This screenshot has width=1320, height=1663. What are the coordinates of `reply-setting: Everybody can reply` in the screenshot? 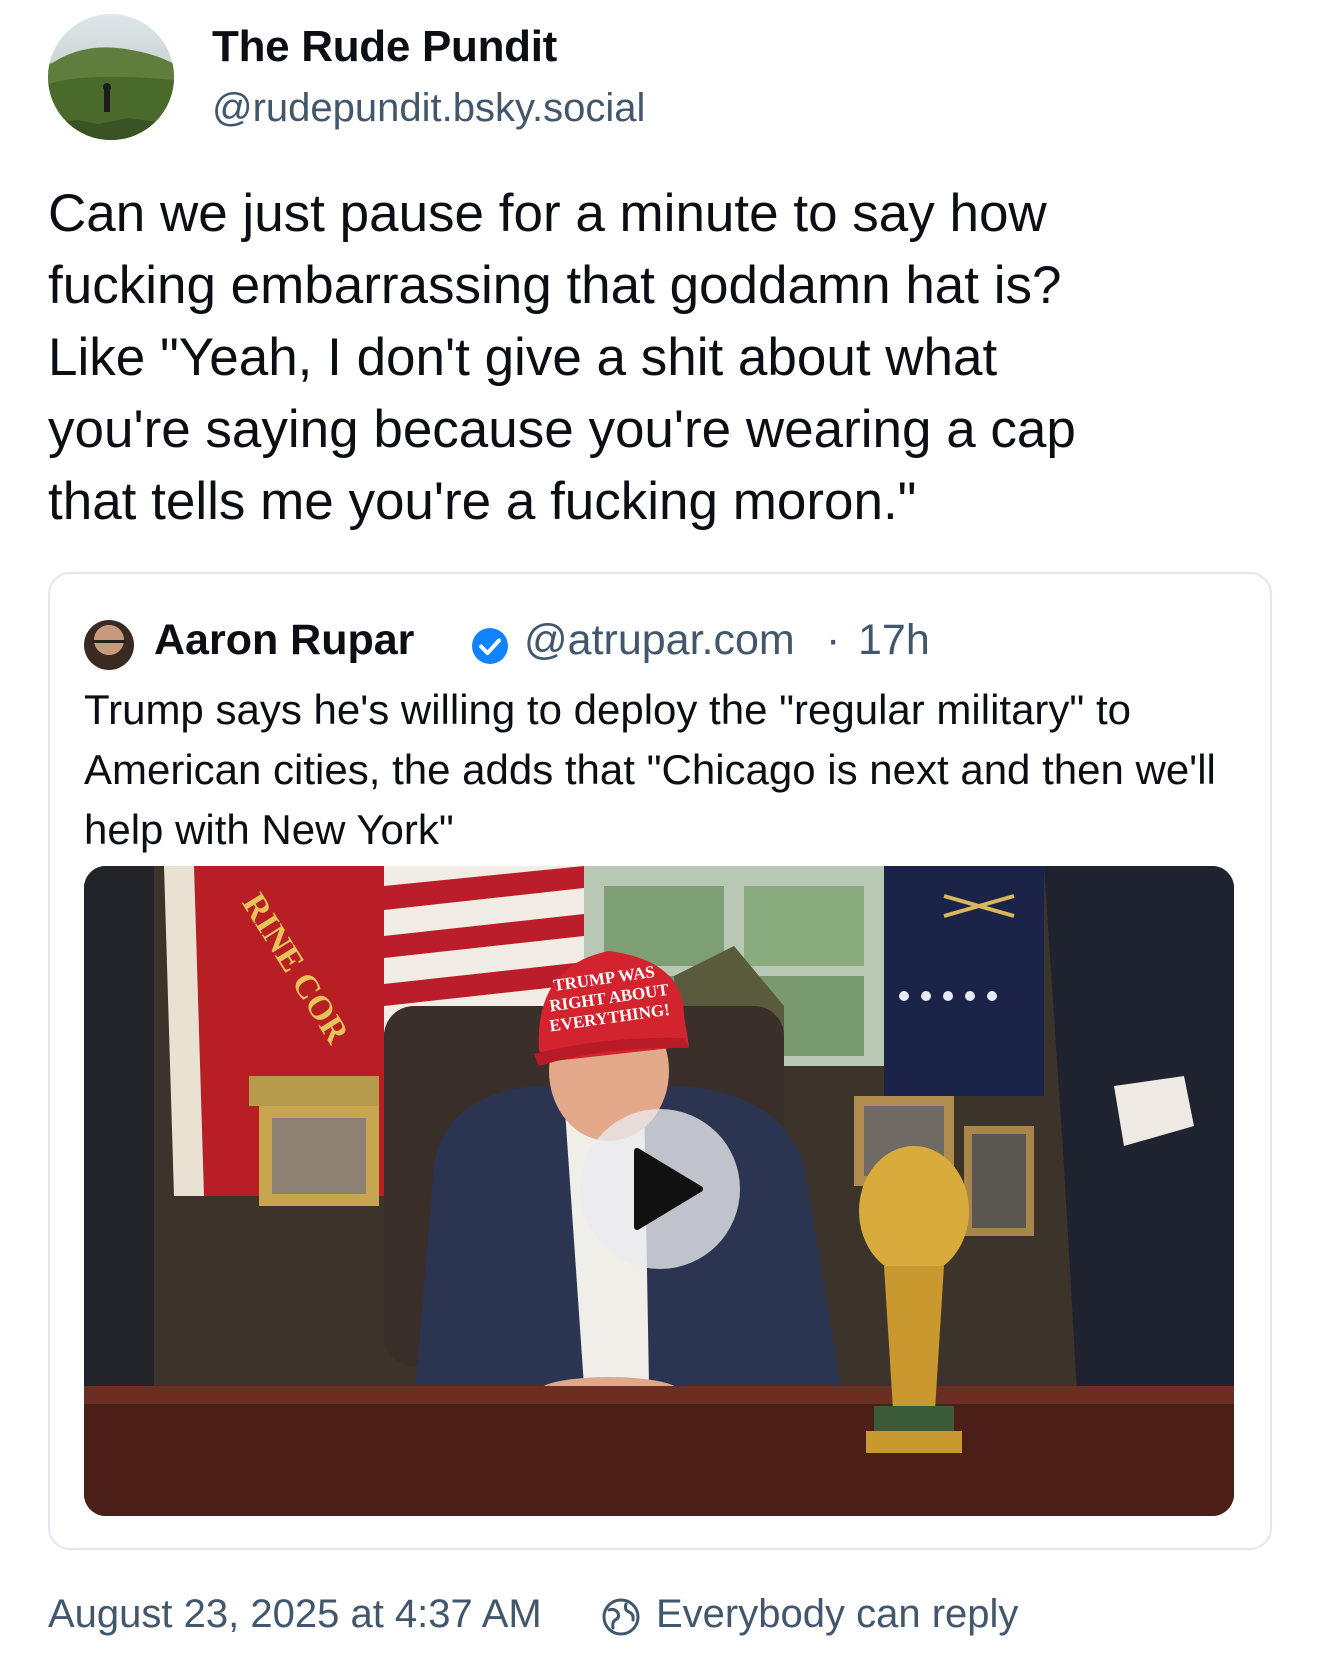 It's located at (837, 1614).